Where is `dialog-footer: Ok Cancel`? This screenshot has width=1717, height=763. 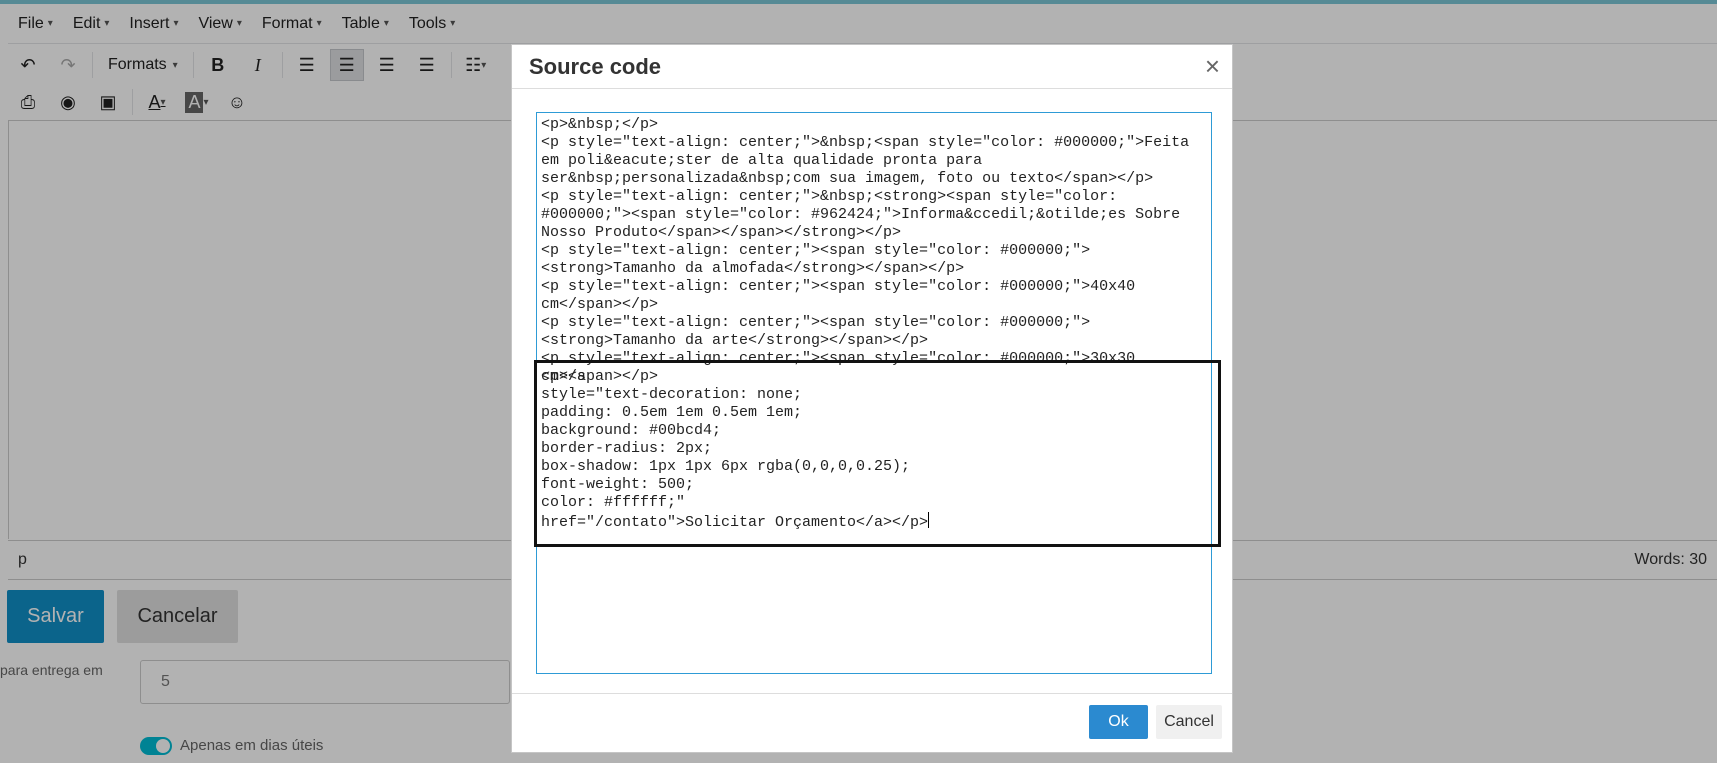 dialog-footer: Ok Cancel is located at coordinates (872, 722).